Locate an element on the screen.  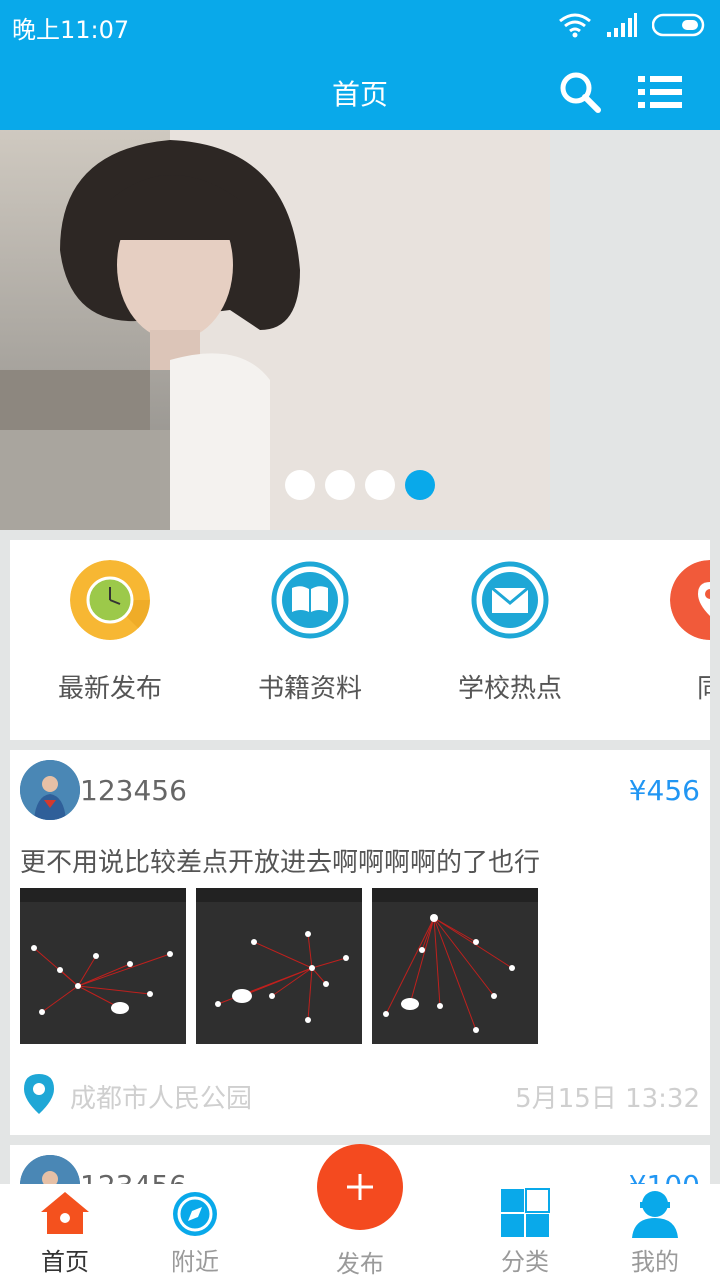
tab-category: 分类 is located at coordinates (525, 1232).